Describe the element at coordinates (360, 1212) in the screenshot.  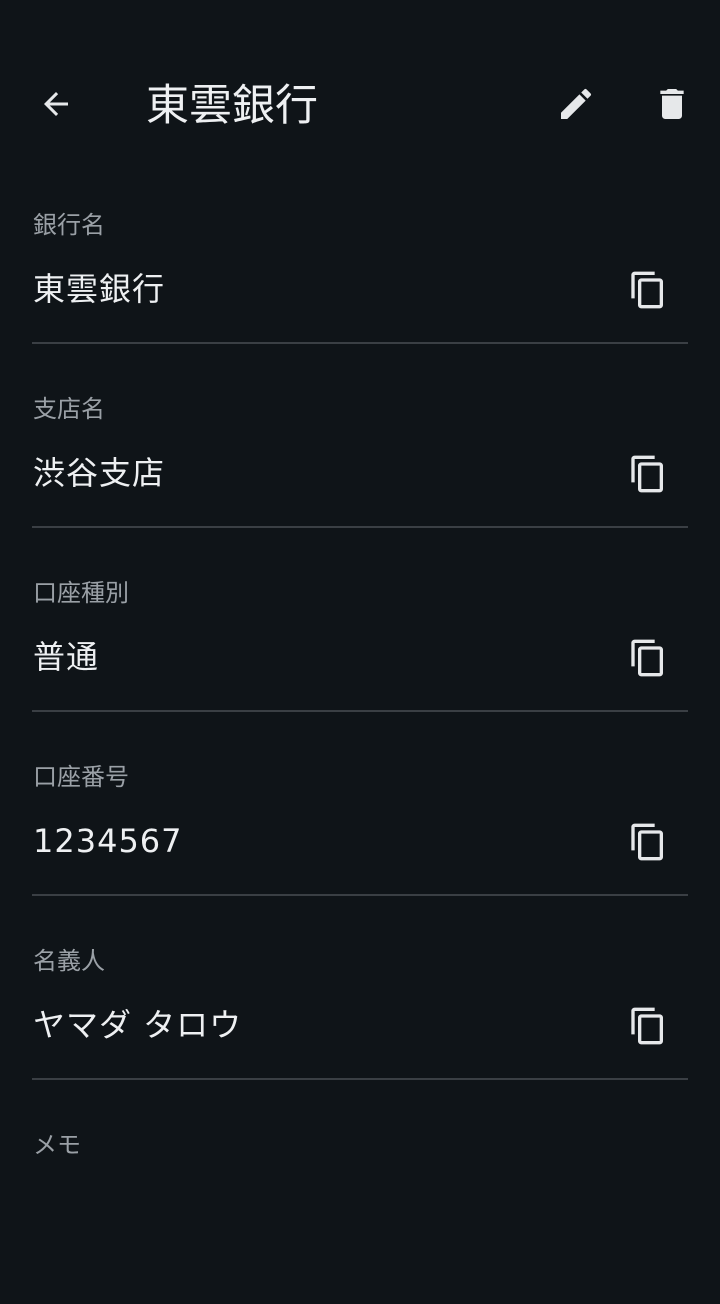
I see `field-memo: メモ` at that location.